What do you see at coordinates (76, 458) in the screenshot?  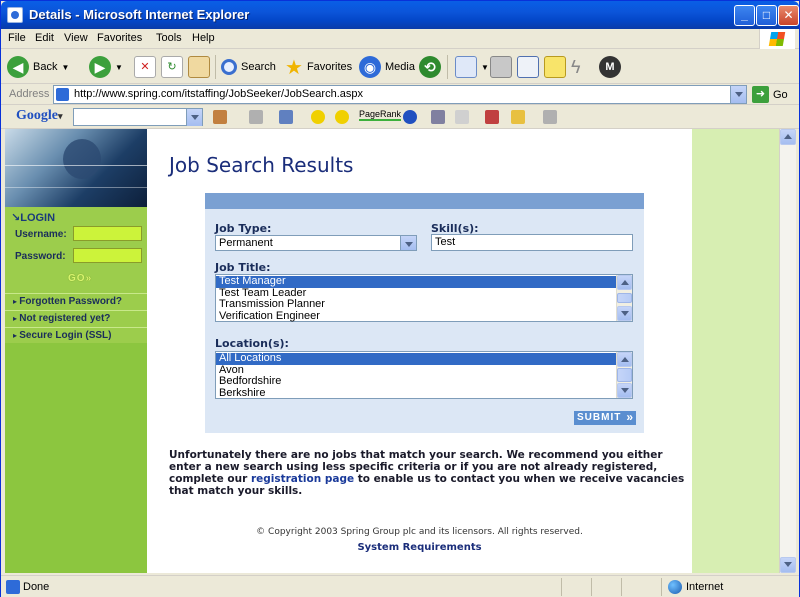 I see `sidebar-fill` at bounding box center [76, 458].